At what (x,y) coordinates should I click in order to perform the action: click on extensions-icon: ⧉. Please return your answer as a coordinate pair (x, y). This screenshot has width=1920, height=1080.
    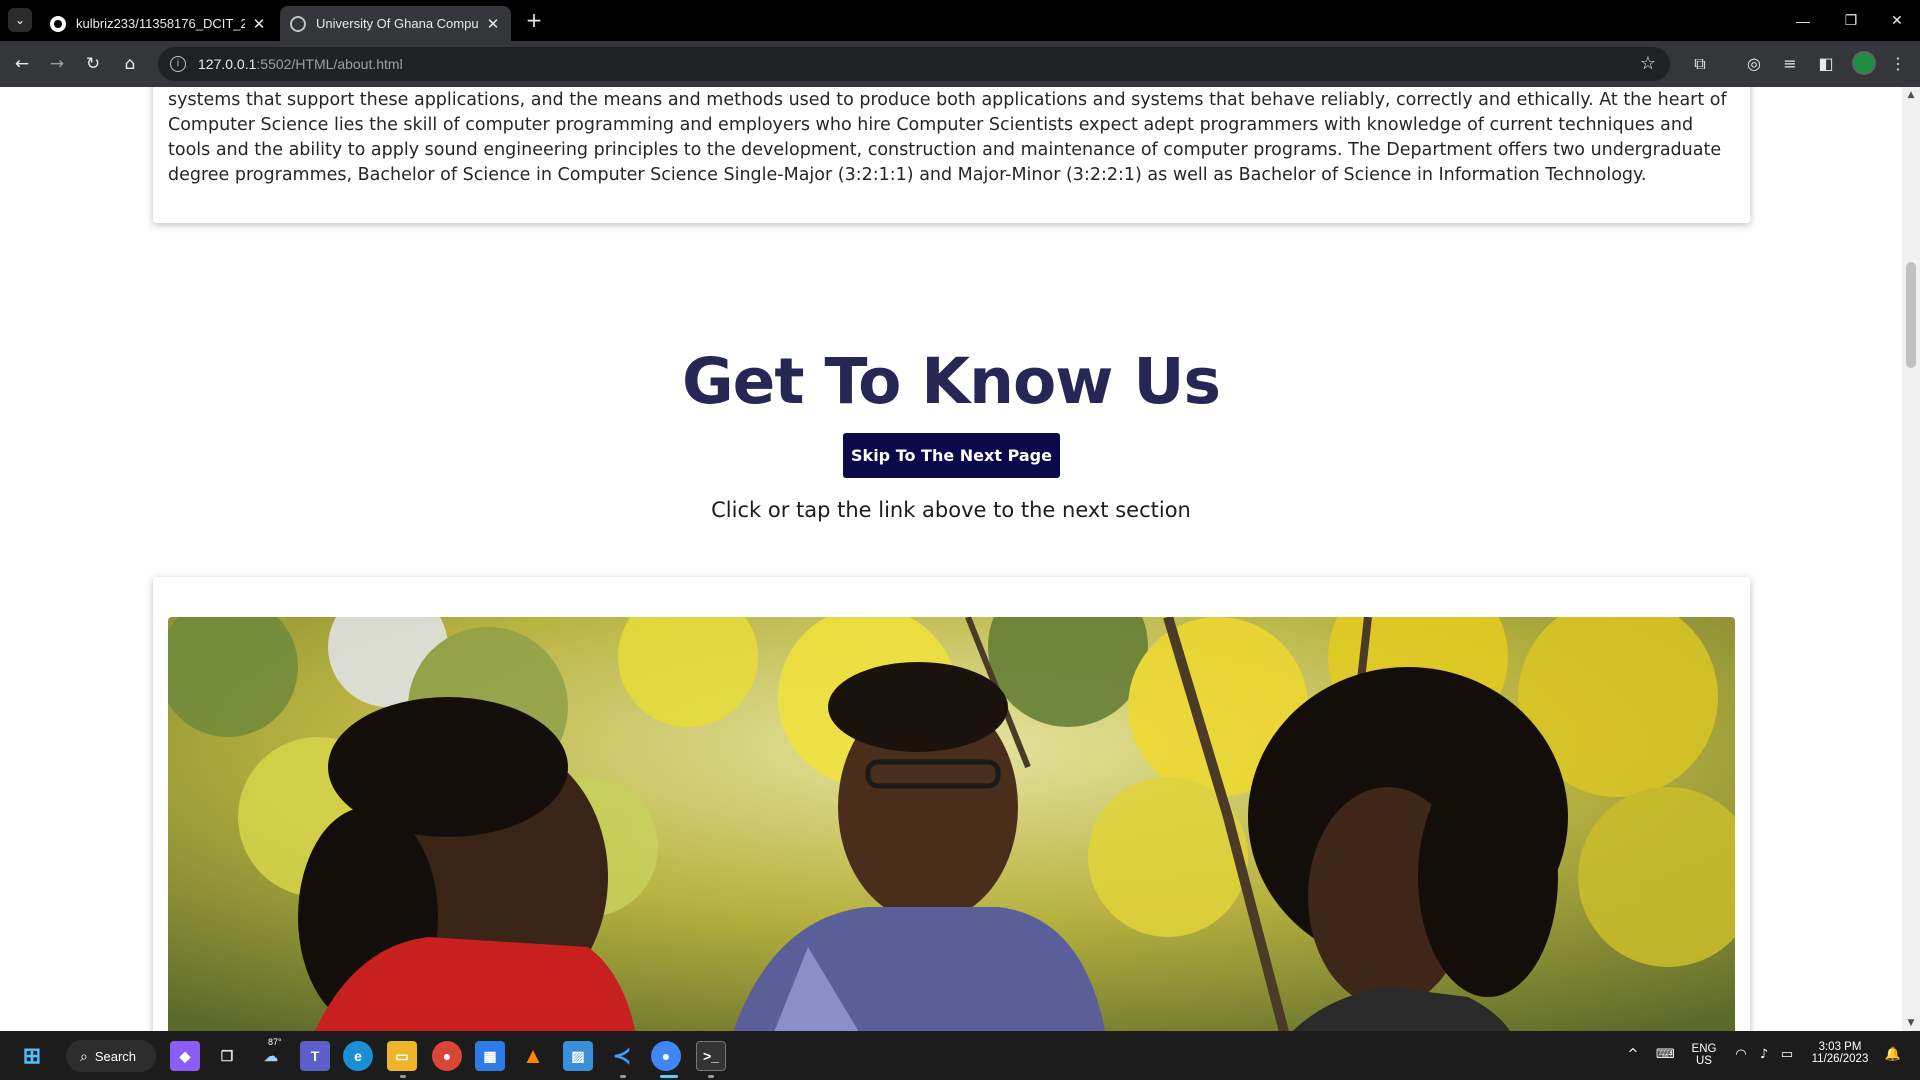
    Looking at the image, I should click on (1700, 64).